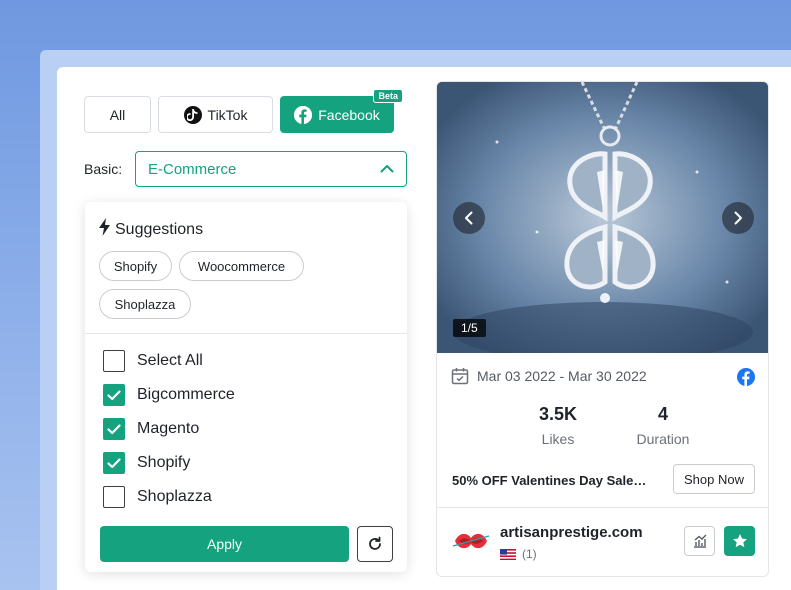  I want to click on tab-tiktok: TikTok, so click(215, 114).